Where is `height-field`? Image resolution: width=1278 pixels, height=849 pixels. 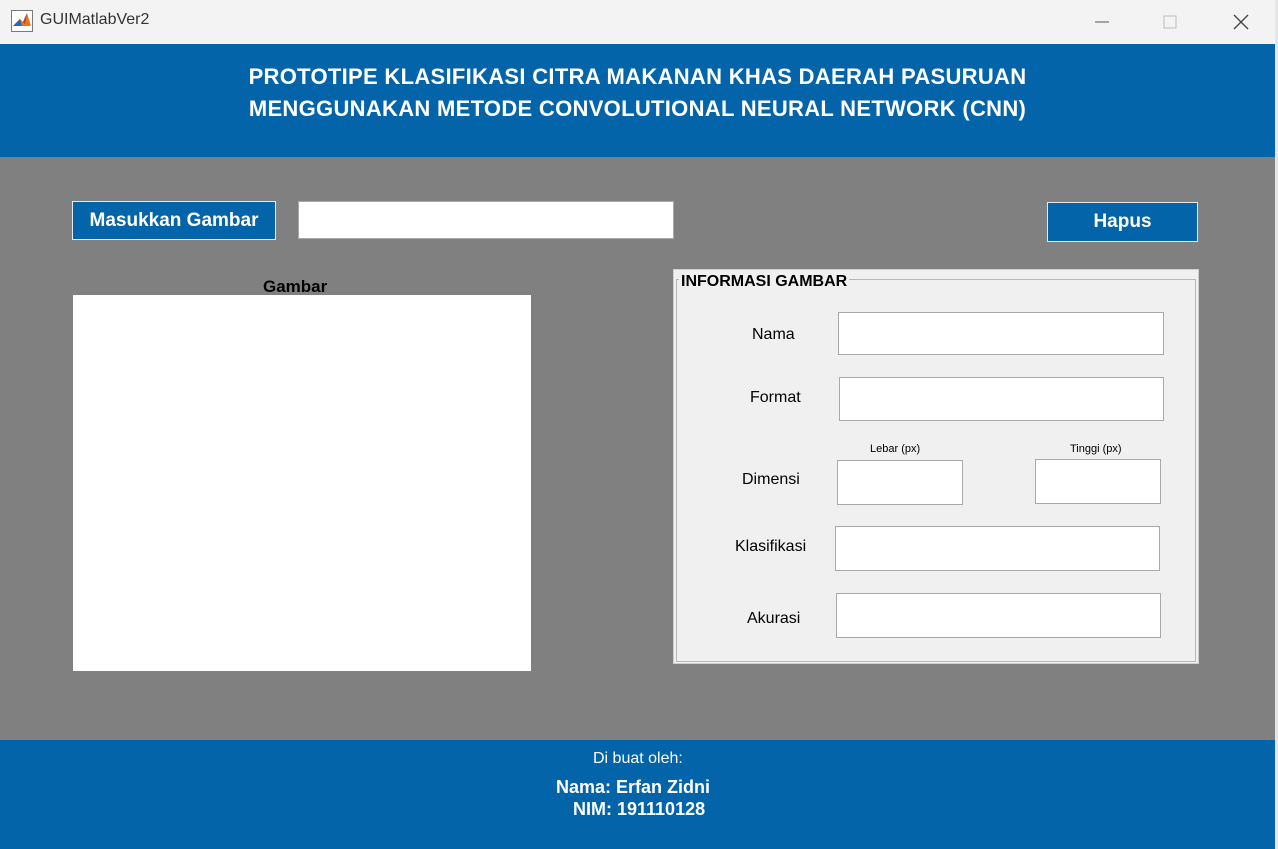 height-field is located at coordinates (1098, 481).